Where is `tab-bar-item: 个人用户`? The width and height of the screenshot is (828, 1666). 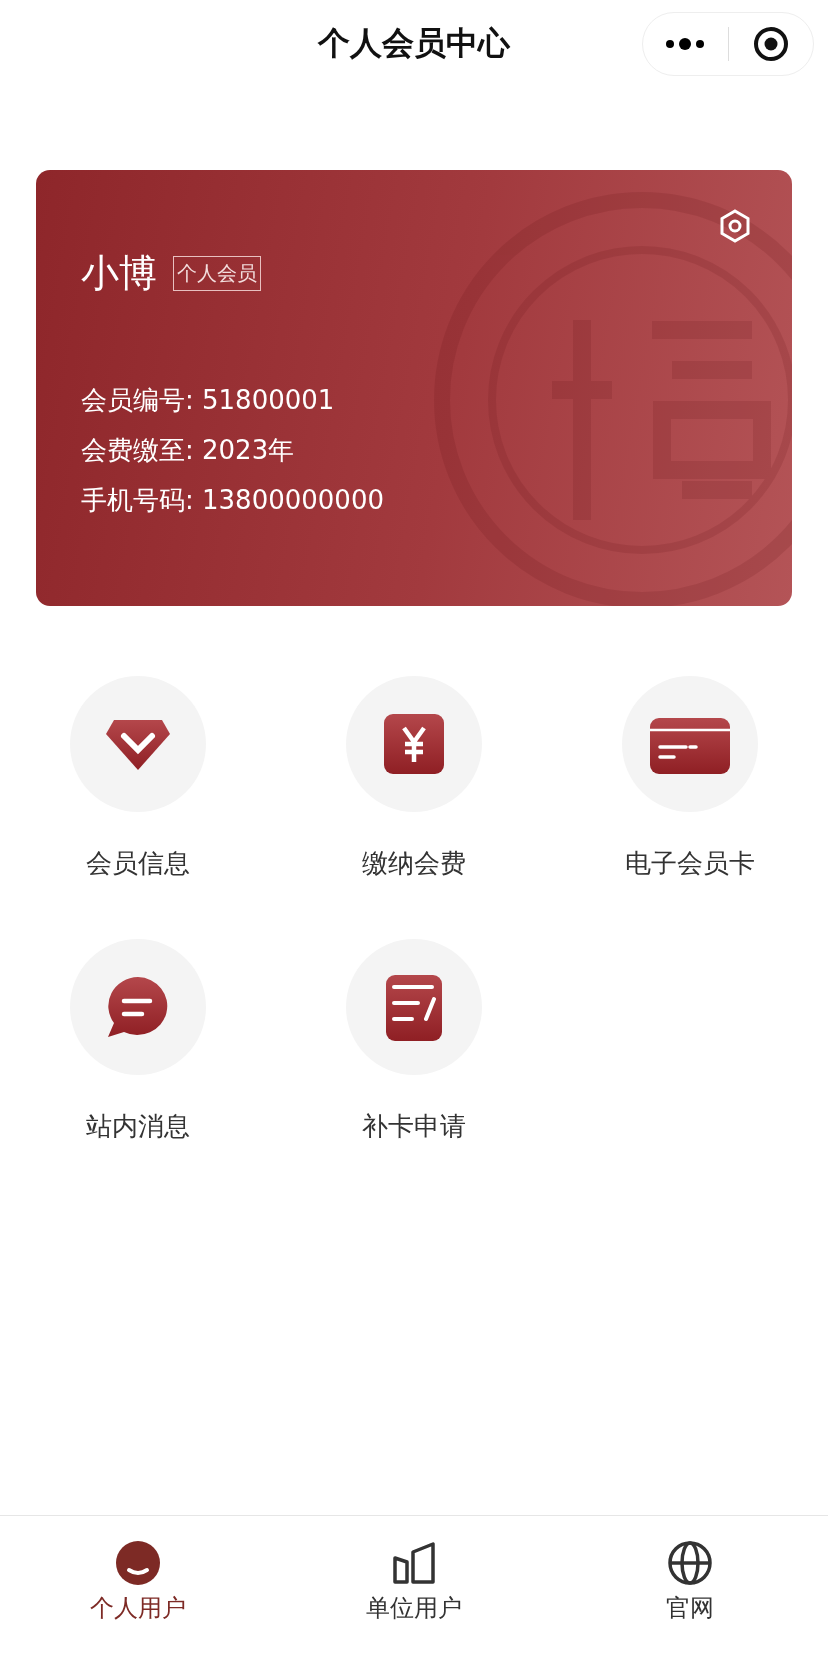 tab-bar-item: 个人用户 is located at coordinates (138, 1591).